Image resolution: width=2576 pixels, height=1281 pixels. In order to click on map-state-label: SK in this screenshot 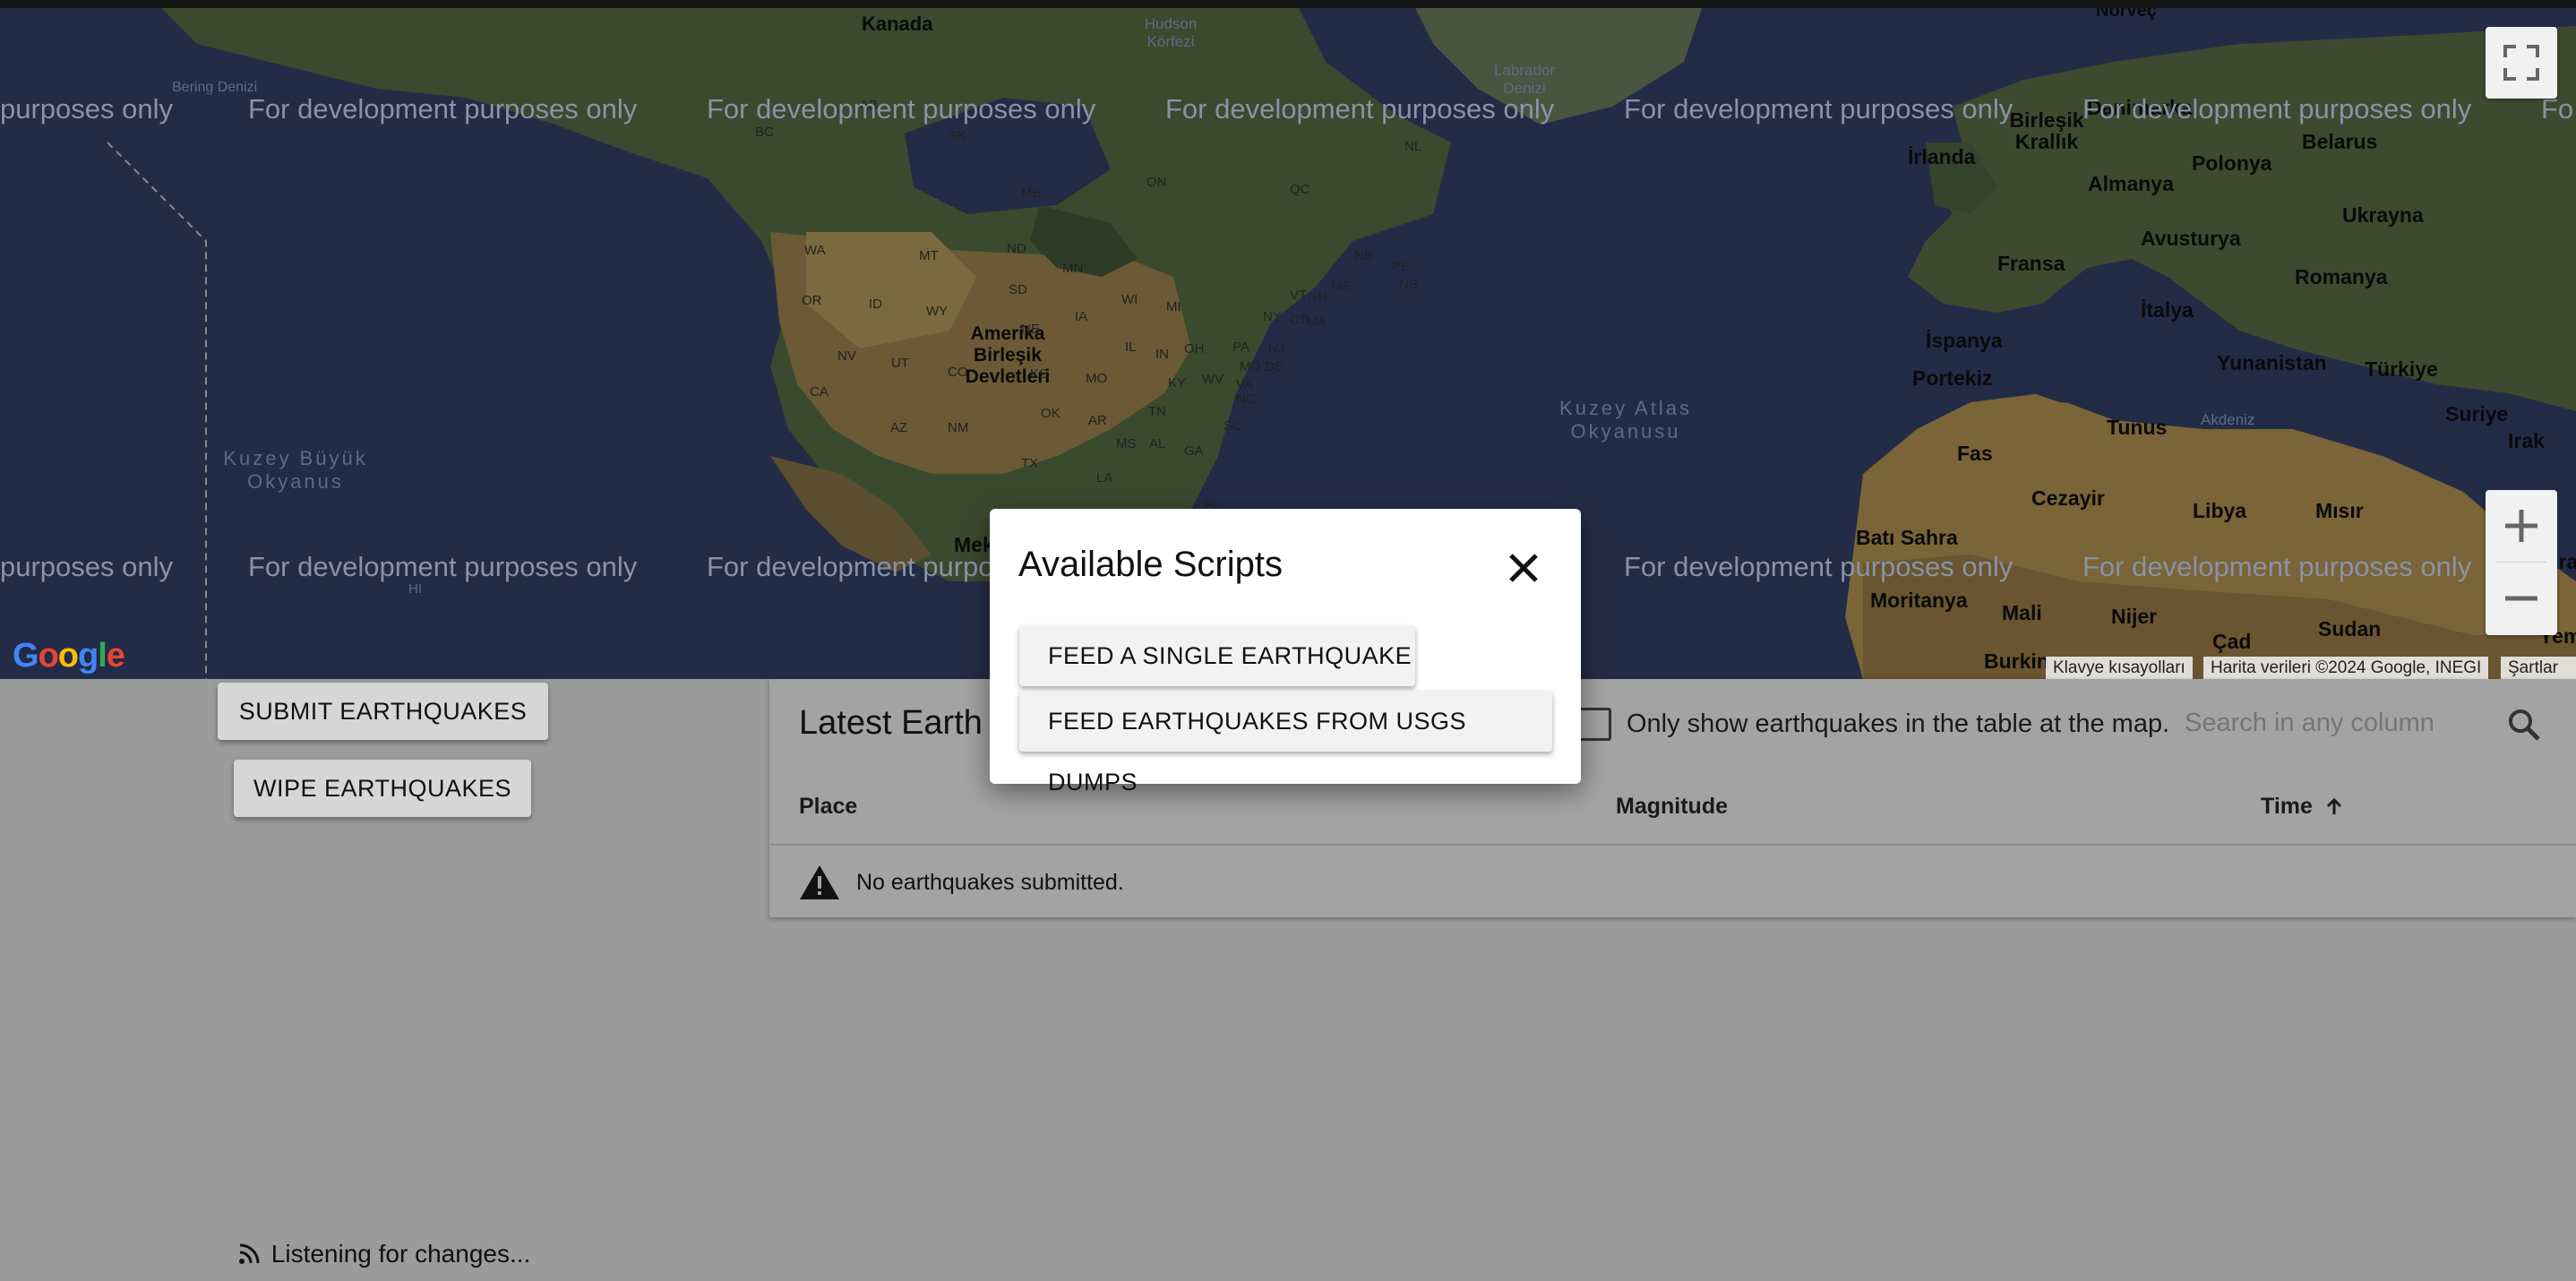, I will do `click(957, 135)`.